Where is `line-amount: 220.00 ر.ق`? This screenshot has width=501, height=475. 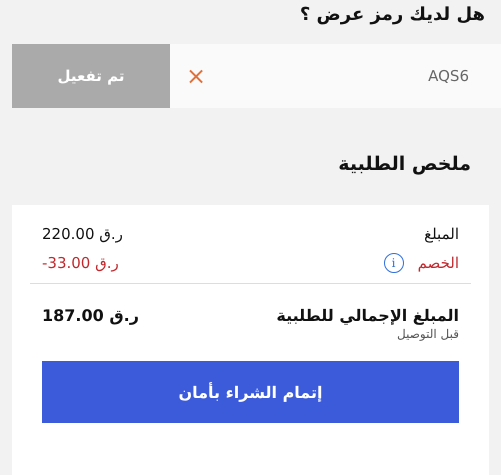
line-amount: 220.00 ر.ق is located at coordinates (82, 234).